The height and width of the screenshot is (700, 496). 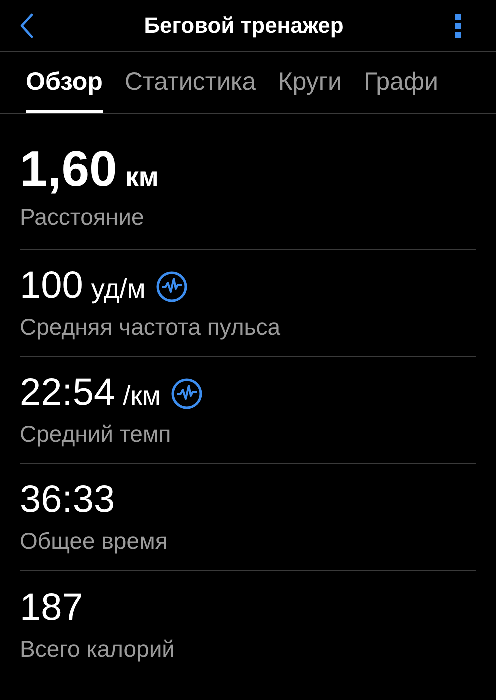 What do you see at coordinates (69, 169) in the screenshot?
I see `metric-value: 1,60` at bounding box center [69, 169].